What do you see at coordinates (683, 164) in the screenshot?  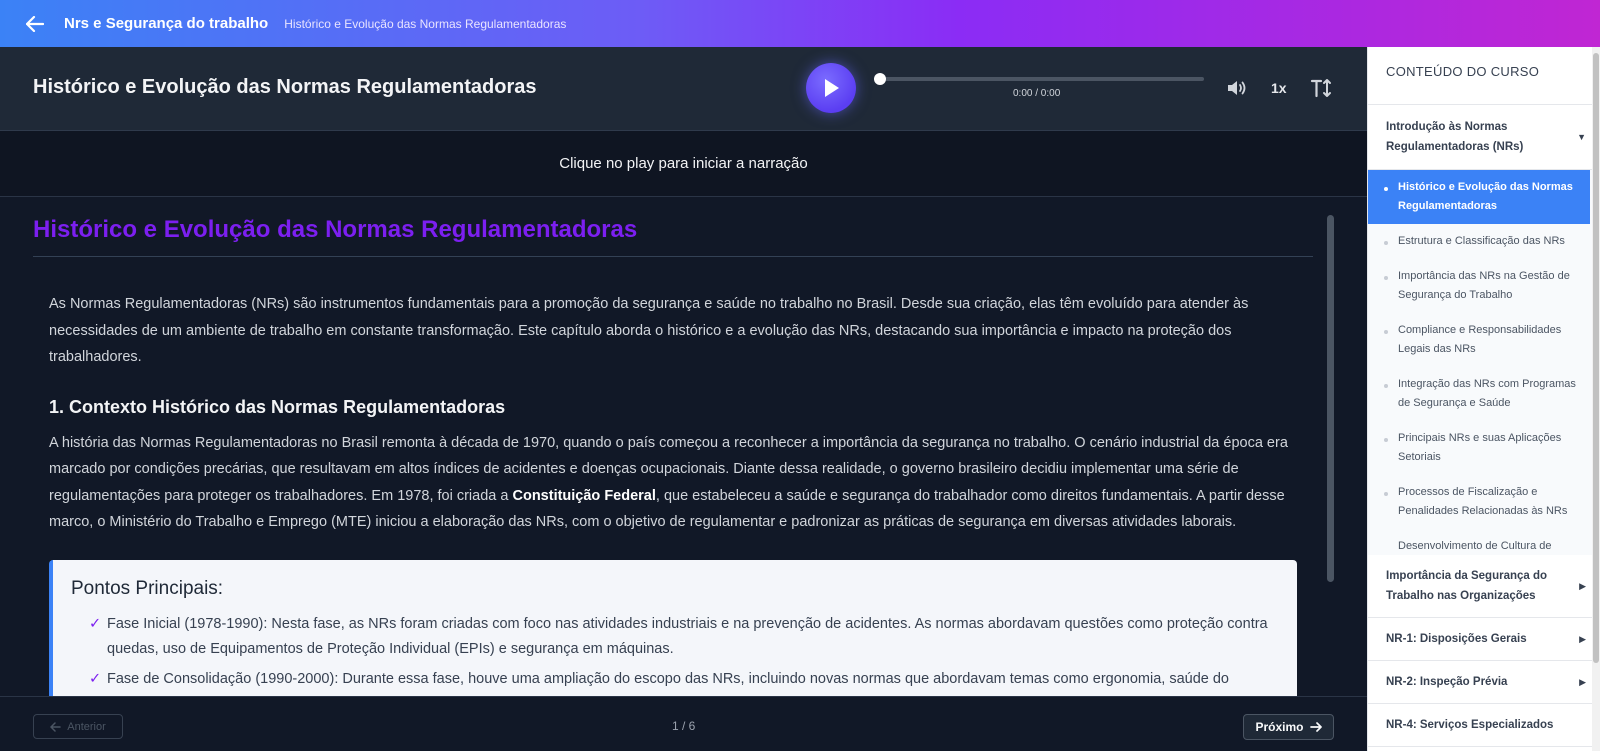 I see `narration-hint: Clique no play para iniciar a narração` at bounding box center [683, 164].